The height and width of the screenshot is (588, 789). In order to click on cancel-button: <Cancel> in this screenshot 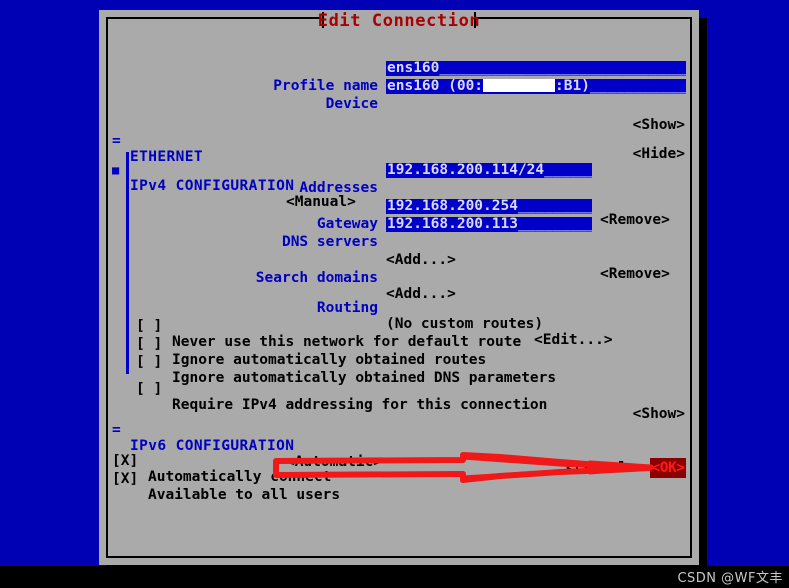, I will do `click(601, 468)`.